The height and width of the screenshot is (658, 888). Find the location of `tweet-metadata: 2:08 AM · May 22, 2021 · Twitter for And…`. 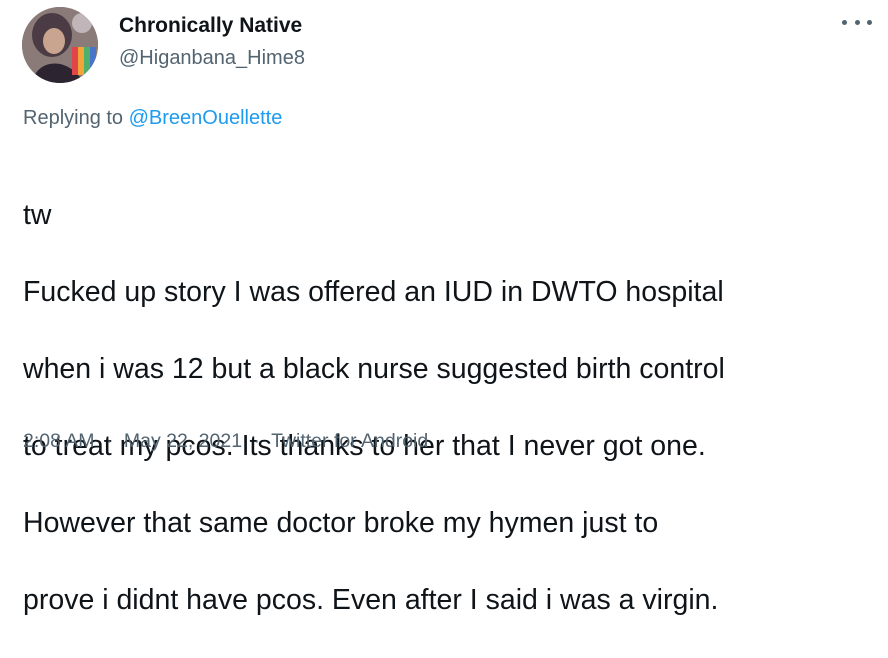

tweet-metadata: 2:08 AM · May 22, 2021 · Twitter for And… is located at coordinates (225, 441).